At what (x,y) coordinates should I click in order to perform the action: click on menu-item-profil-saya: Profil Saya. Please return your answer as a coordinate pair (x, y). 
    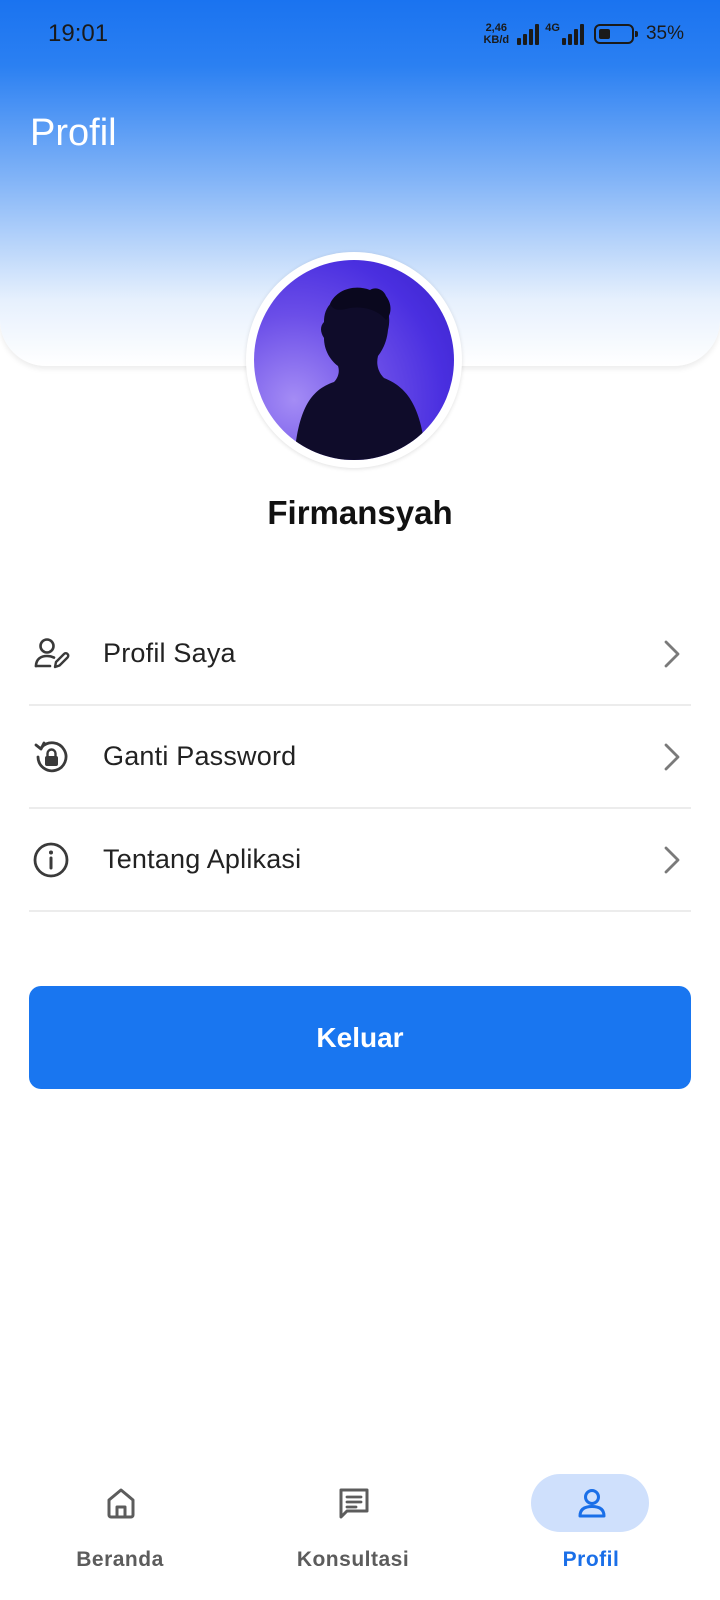
    Looking at the image, I should click on (360, 654).